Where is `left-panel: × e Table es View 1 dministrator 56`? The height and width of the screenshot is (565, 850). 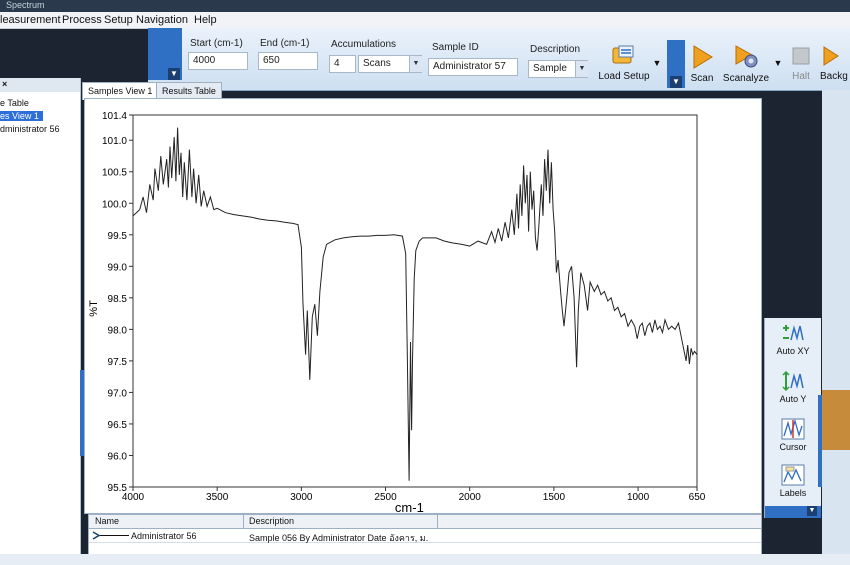
left-panel: × e Table es View 1 dministrator 56 is located at coordinates (40, 321).